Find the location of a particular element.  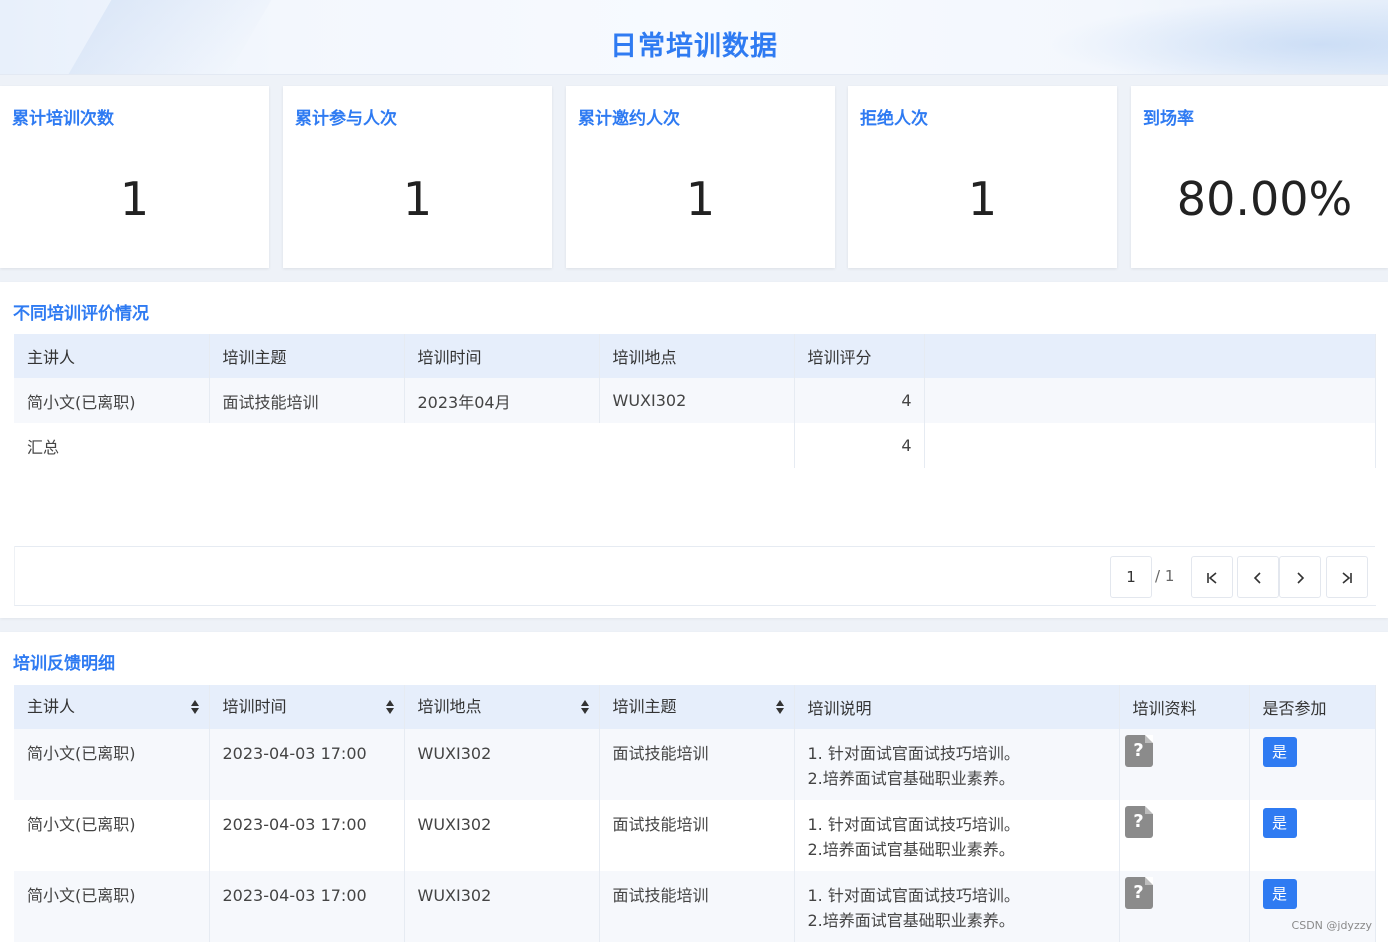

first-page-button is located at coordinates (1212, 577).